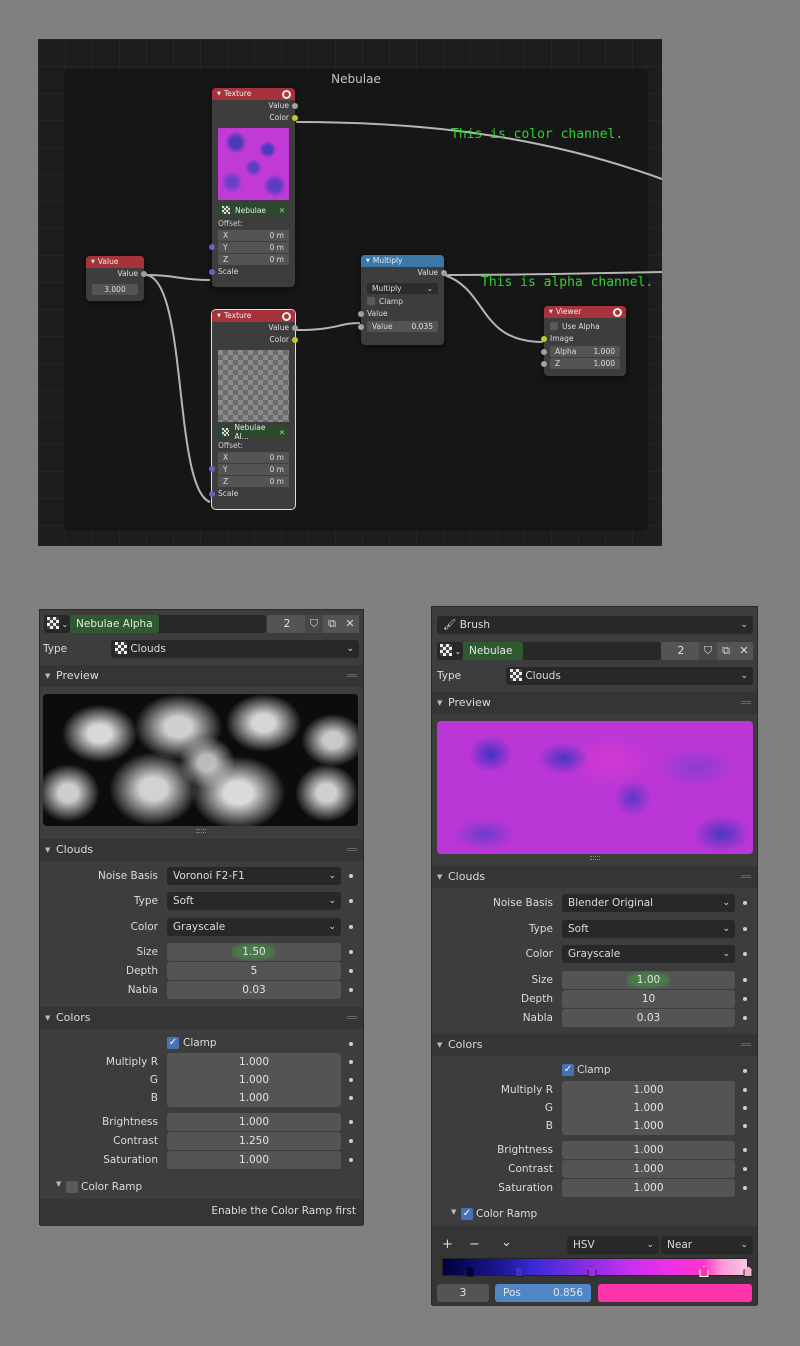  What do you see at coordinates (371, 301) in the screenshot?
I see `checkbox` at bounding box center [371, 301].